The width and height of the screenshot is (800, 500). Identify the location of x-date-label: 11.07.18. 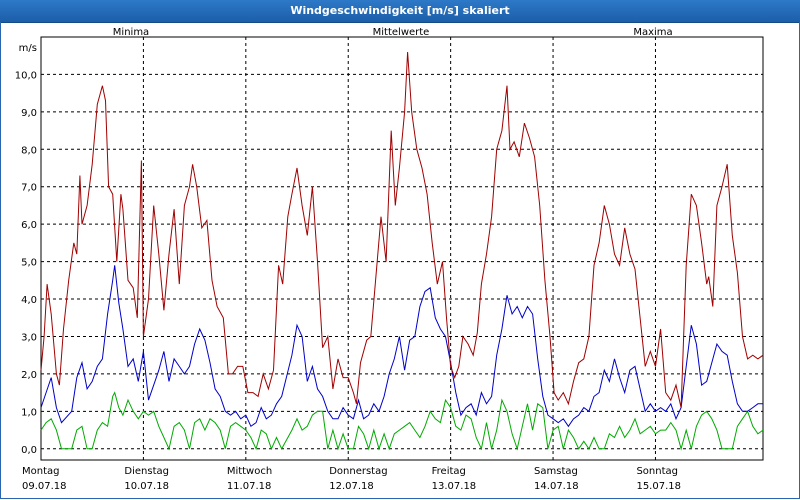
(249, 486).